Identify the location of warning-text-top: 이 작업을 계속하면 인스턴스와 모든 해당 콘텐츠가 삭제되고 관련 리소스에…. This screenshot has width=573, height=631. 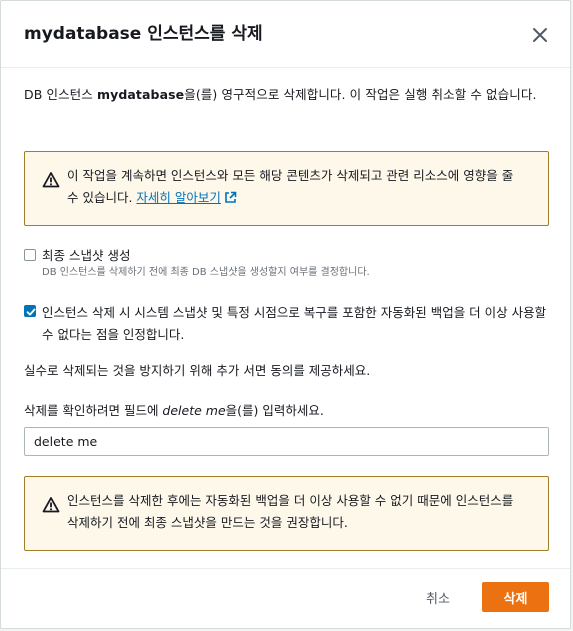
(297, 188).